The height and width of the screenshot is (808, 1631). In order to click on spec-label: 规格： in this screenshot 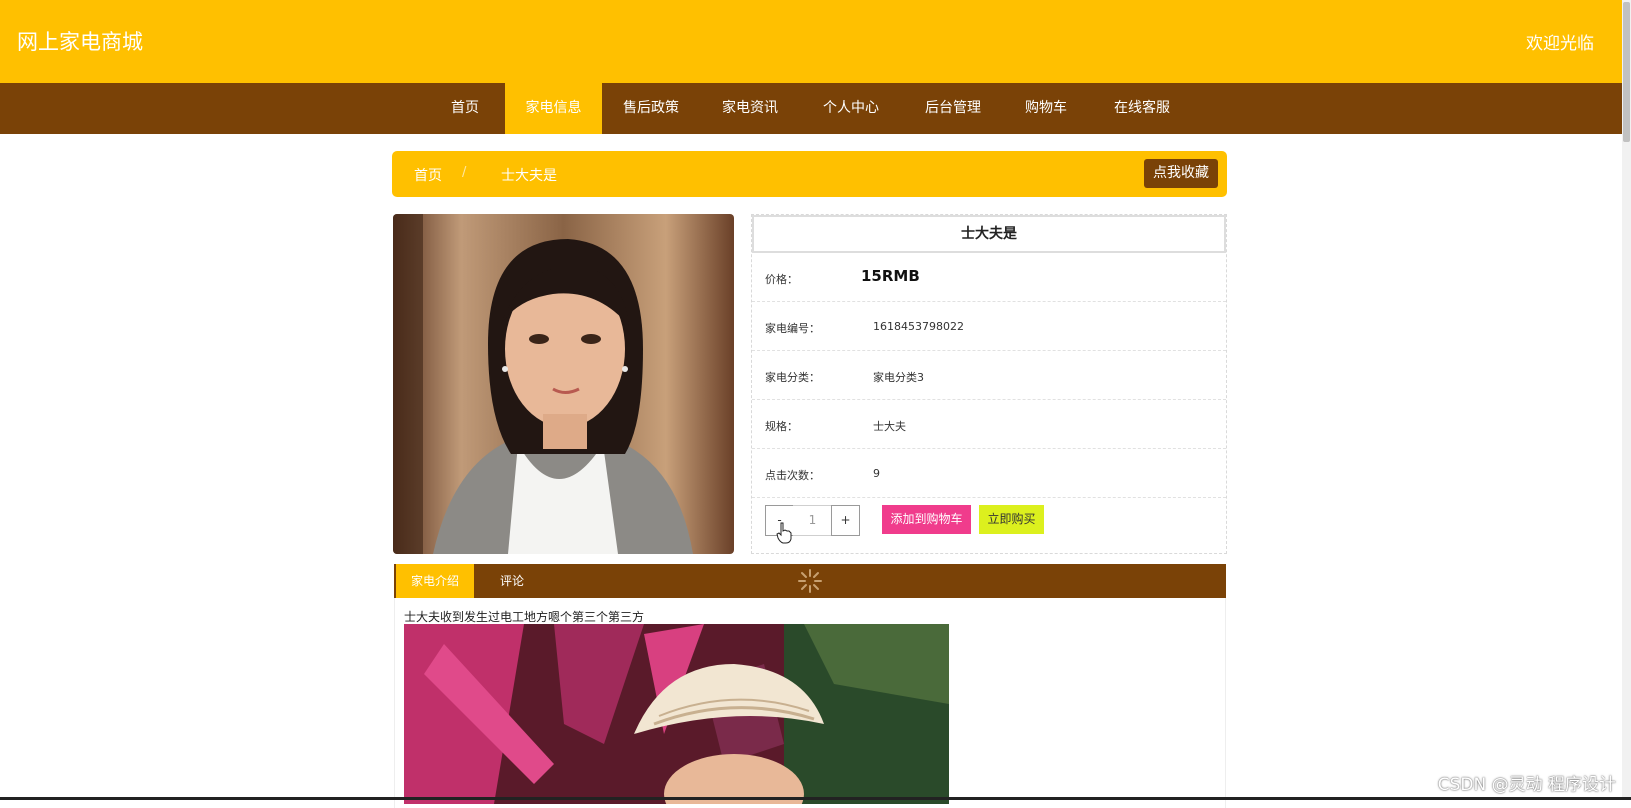, I will do `click(781, 426)`.